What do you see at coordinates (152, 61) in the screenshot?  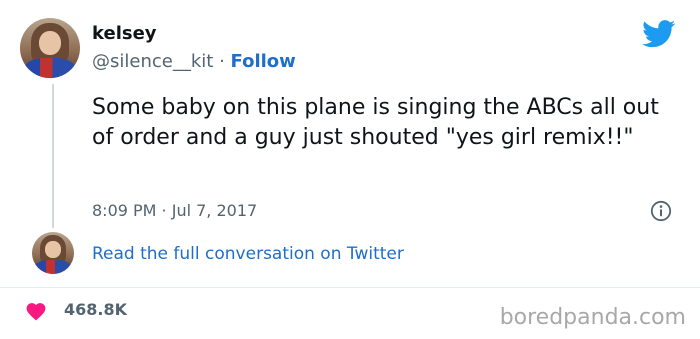 I see `user-handle: @silence__kit` at bounding box center [152, 61].